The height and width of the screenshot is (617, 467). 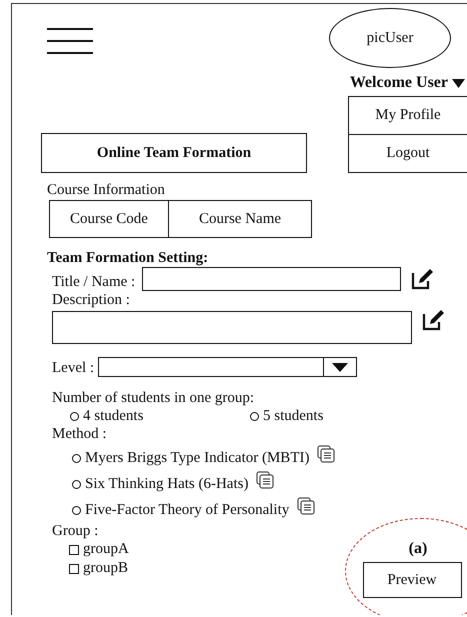 What do you see at coordinates (399, 83) in the screenshot?
I see `welcome-text: Welcome User` at bounding box center [399, 83].